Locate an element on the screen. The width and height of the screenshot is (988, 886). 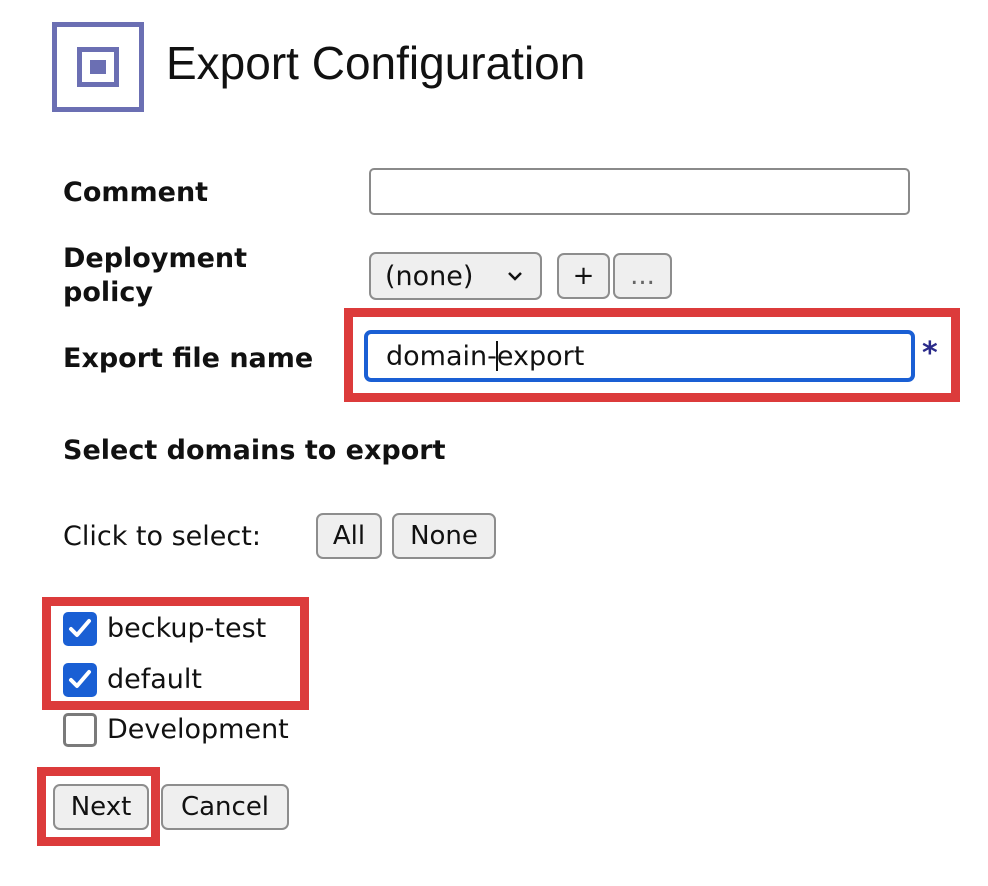
export-file-name-label: Export file name is located at coordinates (188, 358).